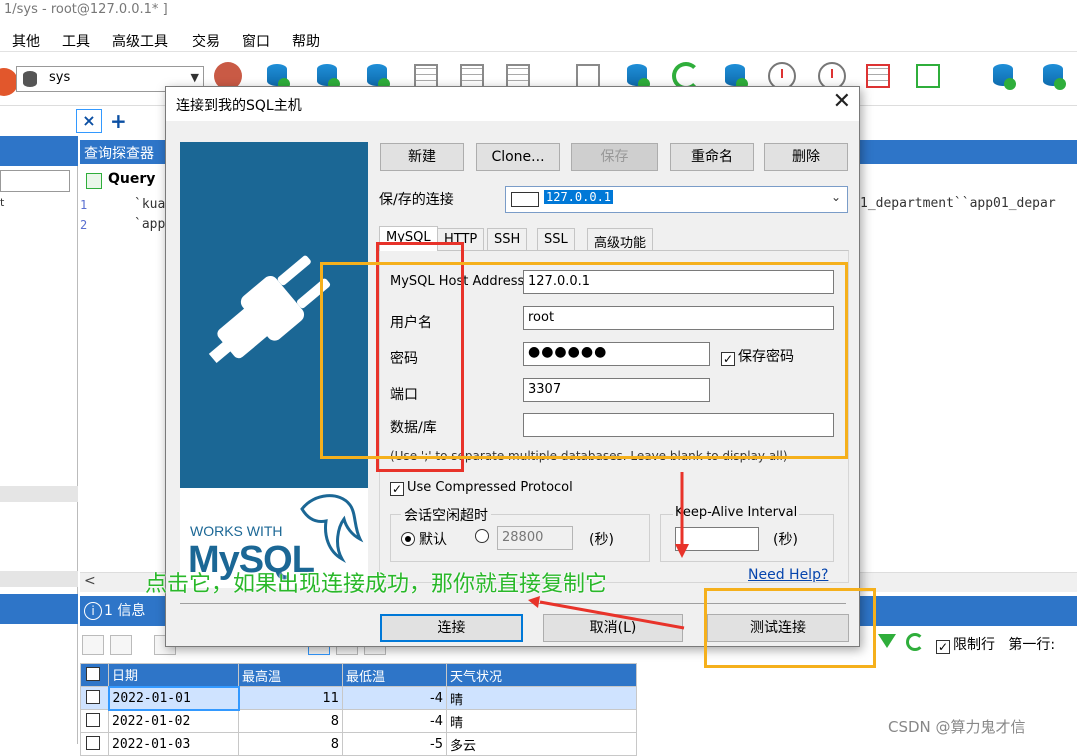  I want to click on annotation-arrows, so click(608, 551).